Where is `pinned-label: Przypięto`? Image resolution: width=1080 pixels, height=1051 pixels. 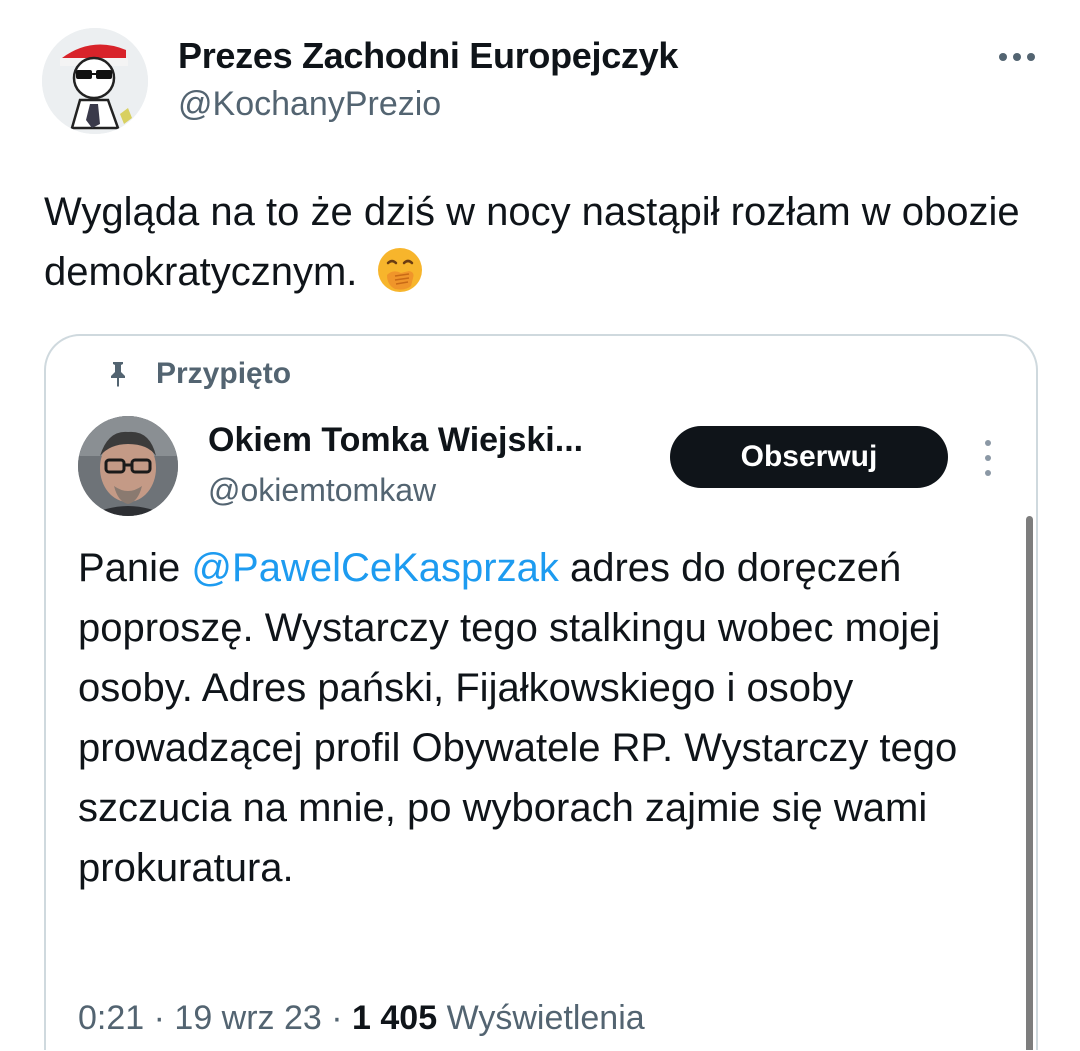
pinned-label: Przypięto is located at coordinates (224, 373).